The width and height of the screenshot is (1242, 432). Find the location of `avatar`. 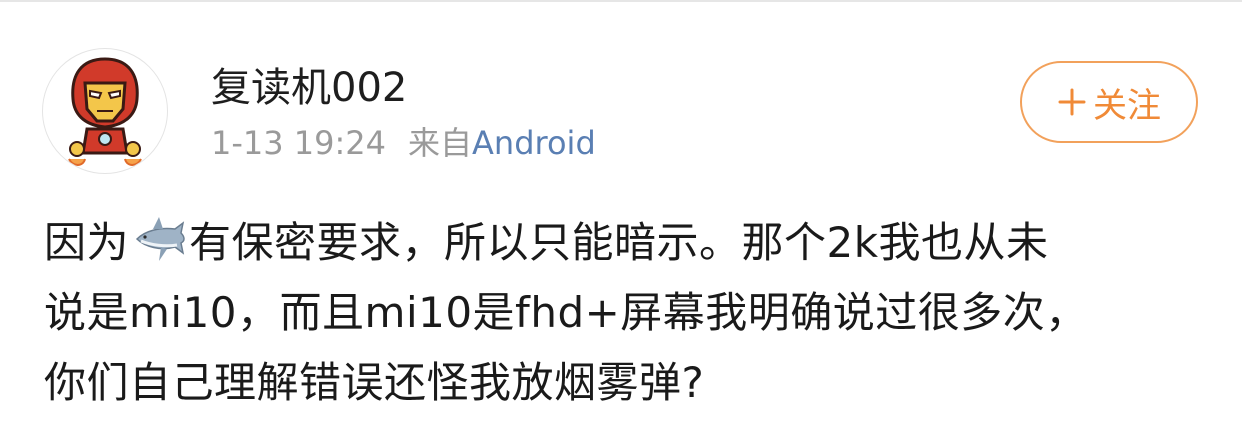

avatar is located at coordinates (105, 111).